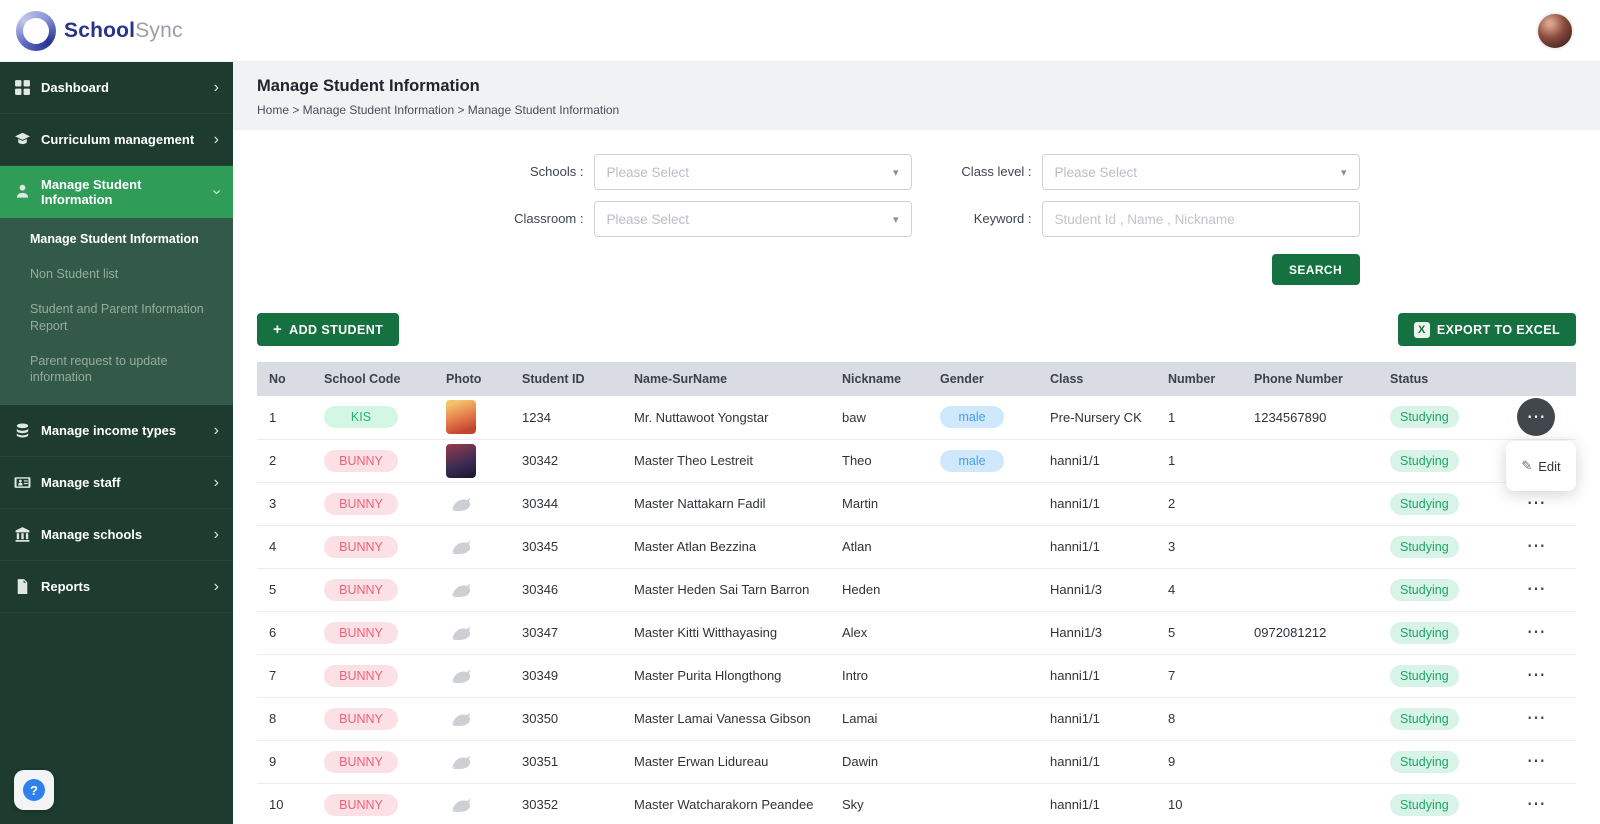 The image size is (1600, 824). Describe the element at coordinates (1199, 633) in the screenshot. I see `cell-number: 5` at that location.